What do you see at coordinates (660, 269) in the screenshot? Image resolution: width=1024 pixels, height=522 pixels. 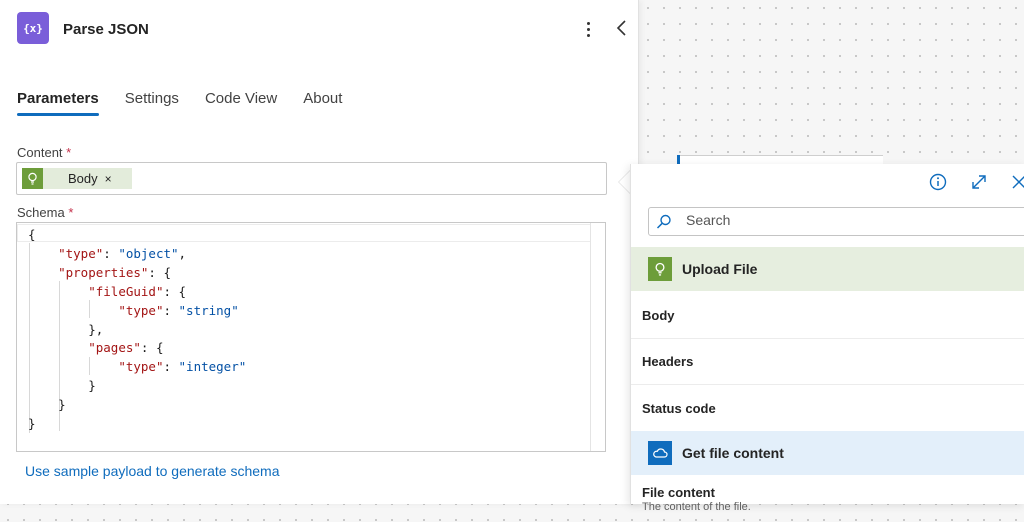 I see `spreadsheet-bulb-icon` at bounding box center [660, 269].